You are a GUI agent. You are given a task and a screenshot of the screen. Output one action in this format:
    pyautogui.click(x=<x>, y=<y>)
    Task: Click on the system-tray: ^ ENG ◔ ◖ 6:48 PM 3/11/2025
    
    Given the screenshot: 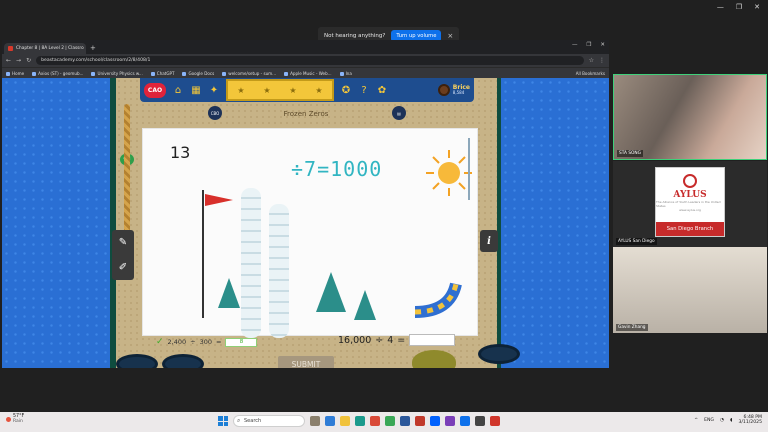 What is the action you would take?
    pyautogui.click(x=728, y=420)
    